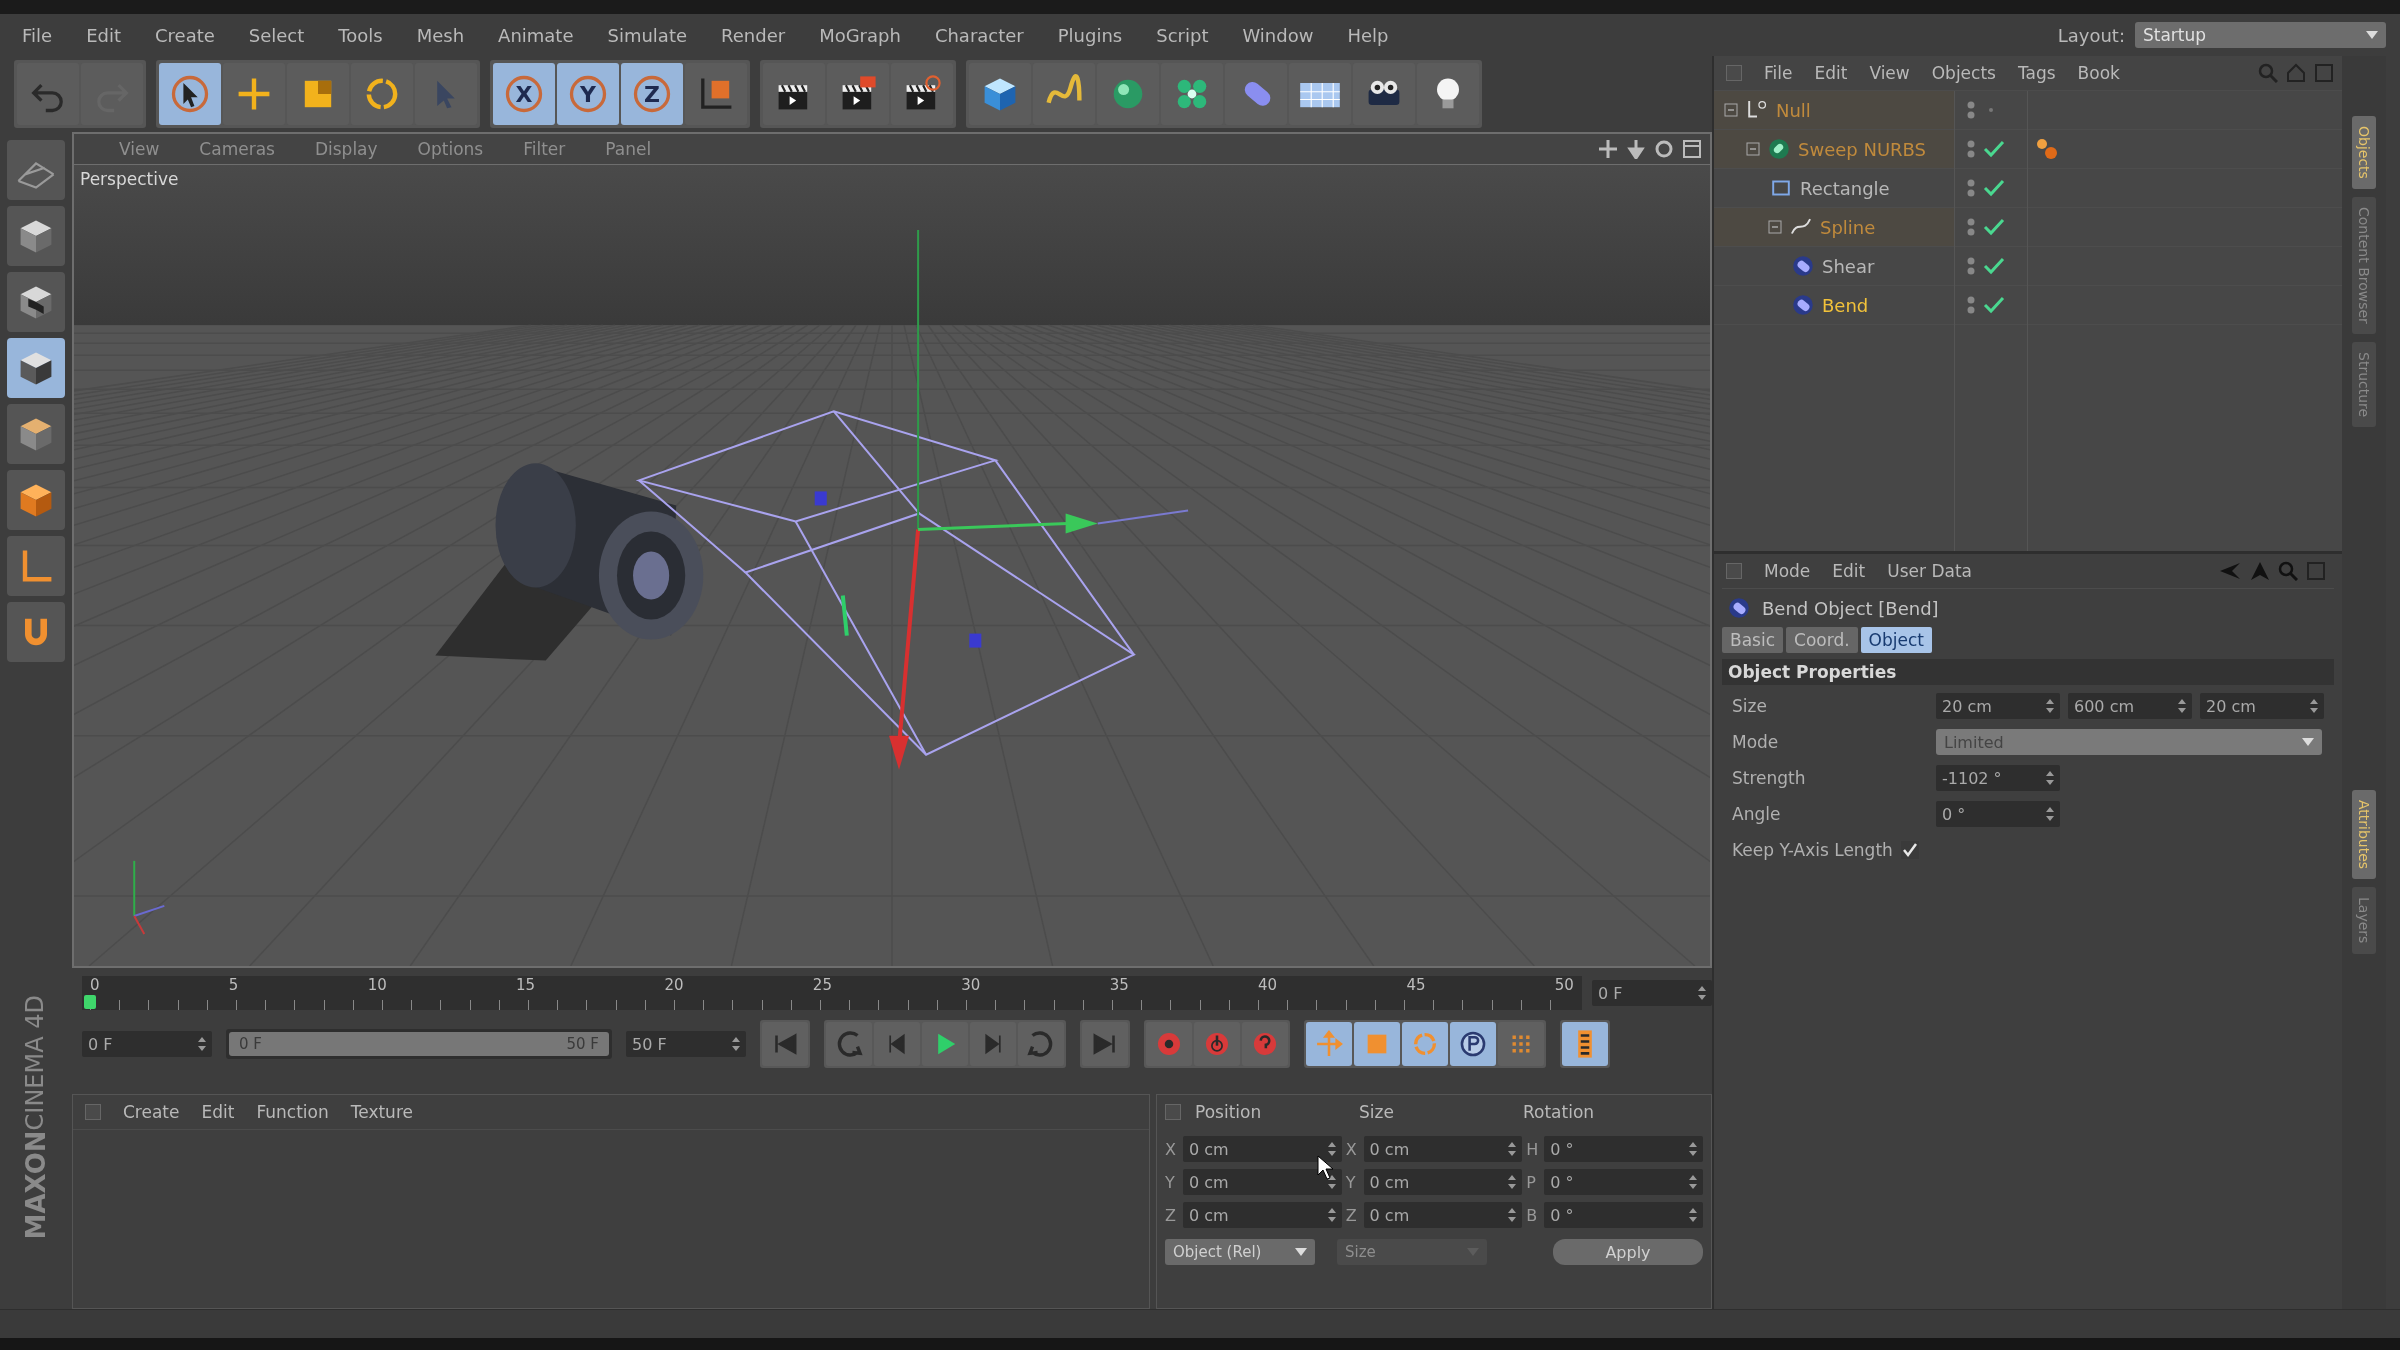 The width and height of the screenshot is (2400, 1350). I want to click on coordinate-mode-dropdown: Object (Rel), so click(1240, 1252).